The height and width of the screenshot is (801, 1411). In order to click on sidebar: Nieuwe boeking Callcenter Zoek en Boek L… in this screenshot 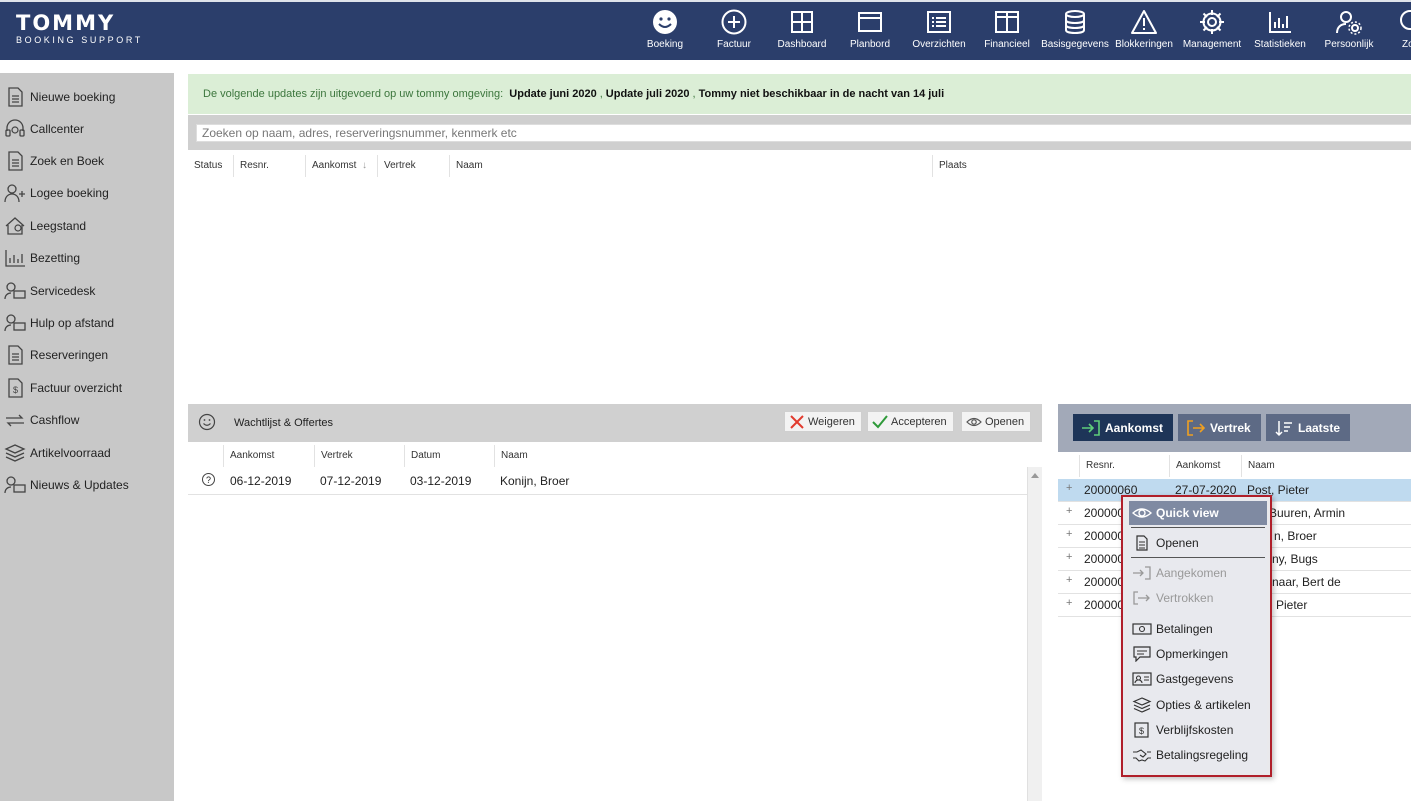, I will do `click(87, 437)`.